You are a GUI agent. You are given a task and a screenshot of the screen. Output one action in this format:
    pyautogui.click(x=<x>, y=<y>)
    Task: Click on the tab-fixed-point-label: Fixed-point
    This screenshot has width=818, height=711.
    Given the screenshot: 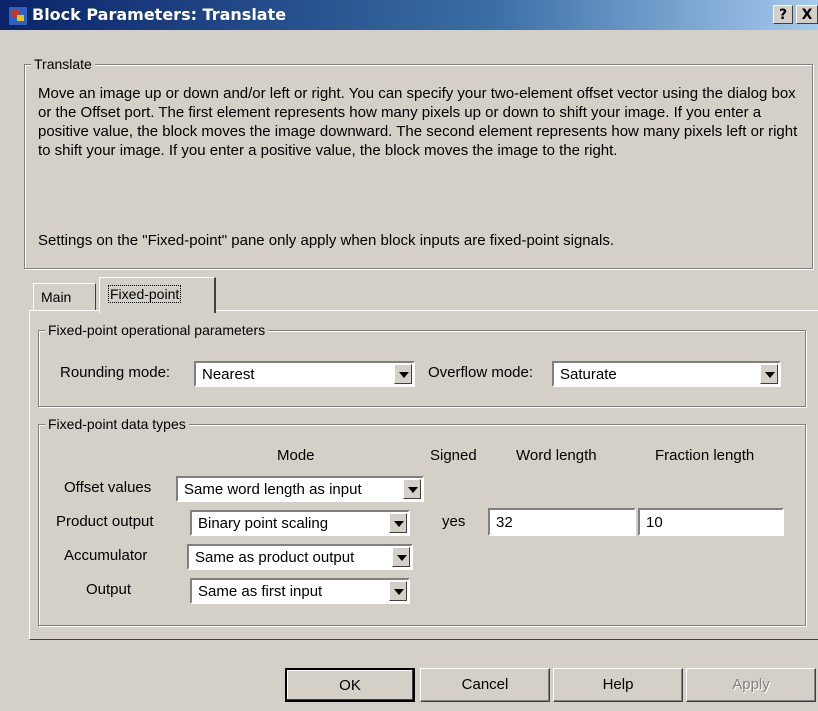 What is the action you would take?
    pyautogui.click(x=145, y=294)
    